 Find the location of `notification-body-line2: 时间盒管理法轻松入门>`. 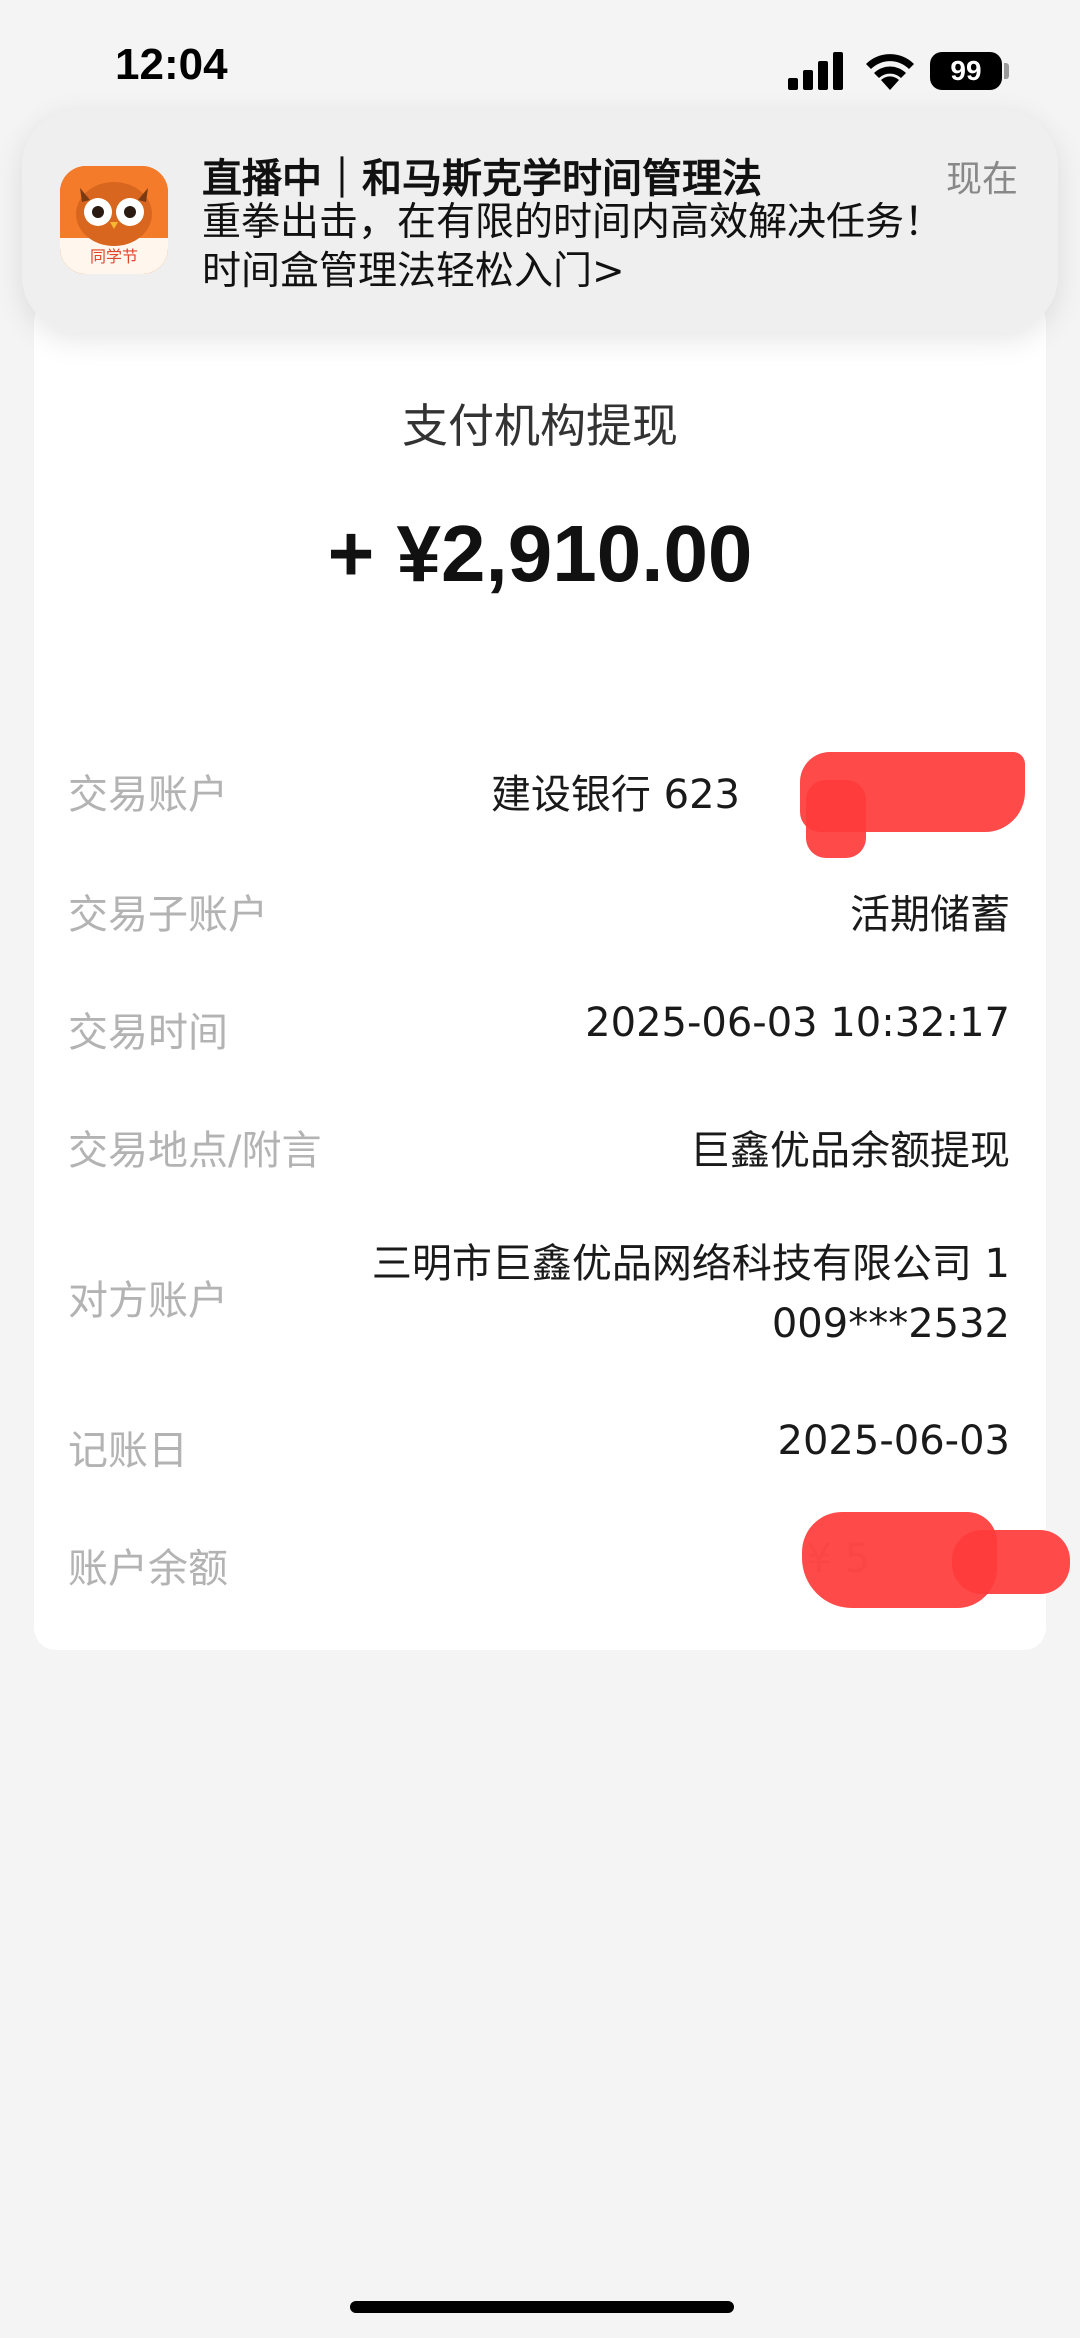

notification-body-line2: 时间盒管理法轻松入门> is located at coordinates (413, 271).